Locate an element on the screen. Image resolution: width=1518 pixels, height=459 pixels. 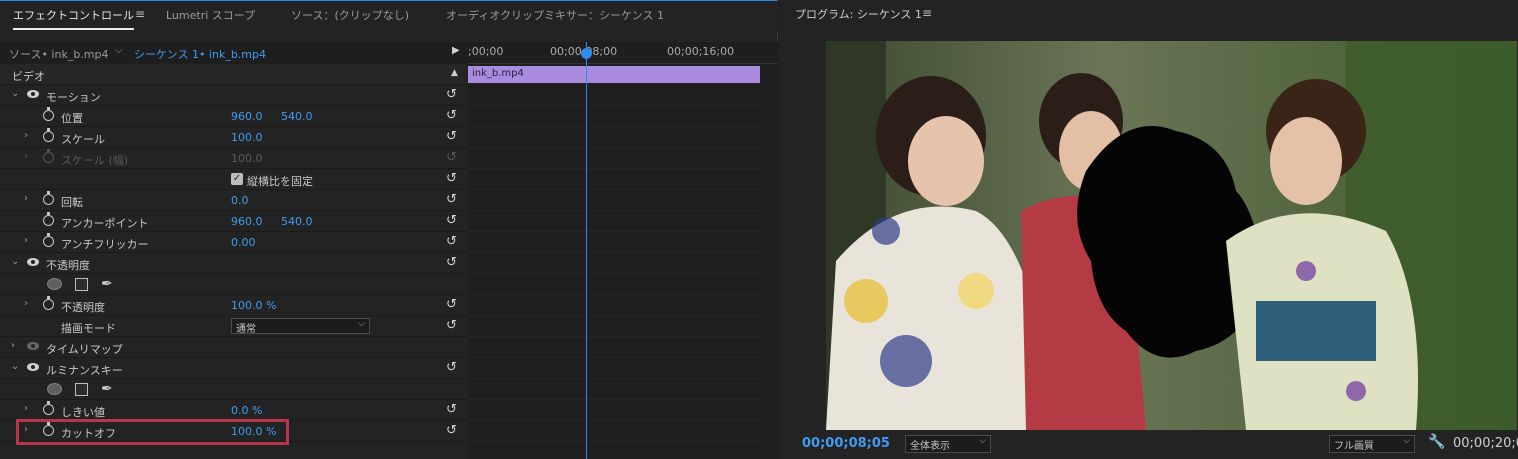
scale-width-value: 100.0 is located at coordinates (247, 158).